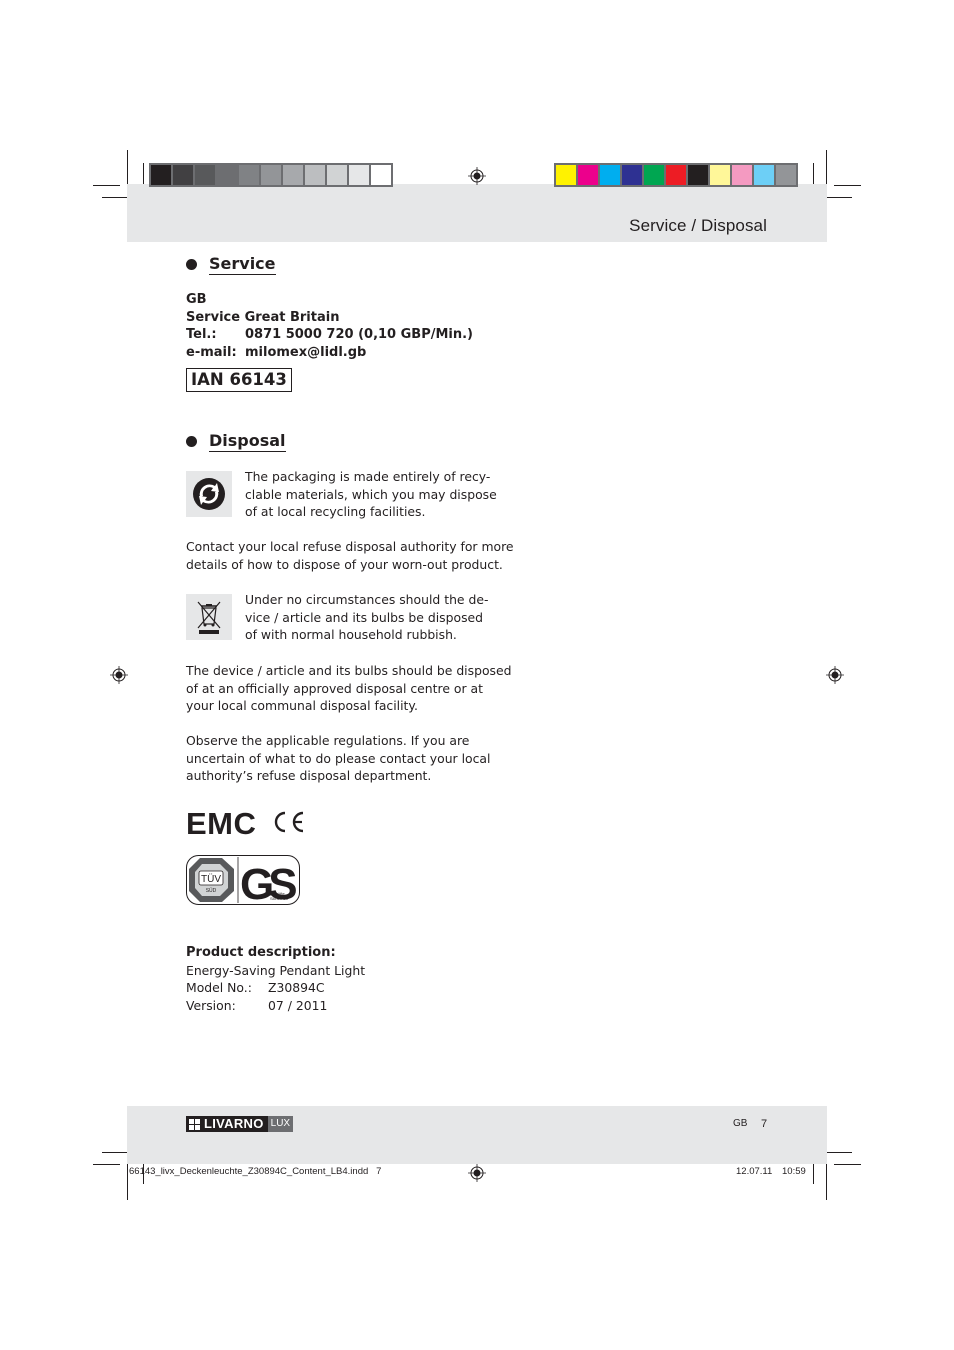 This screenshot has height=1350, width=954. I want to click on heading-text: Disposal, so click(247, 441).